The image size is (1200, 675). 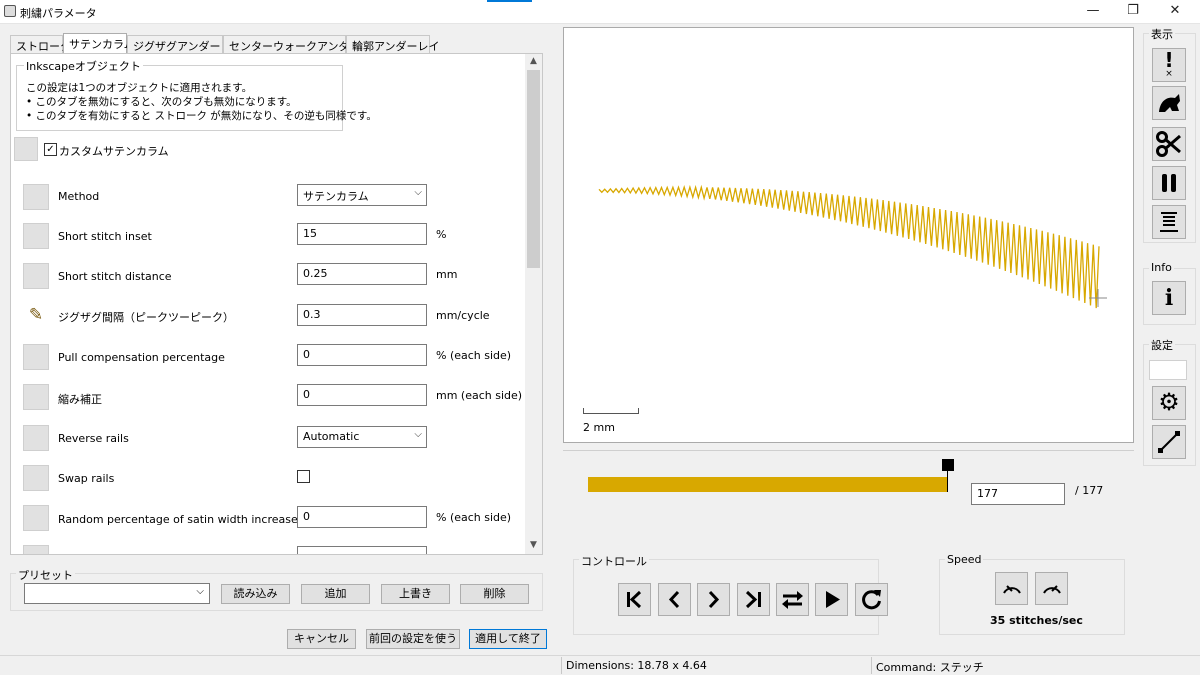 I want to click on param-toggle-next, so click(x=36, y=549).